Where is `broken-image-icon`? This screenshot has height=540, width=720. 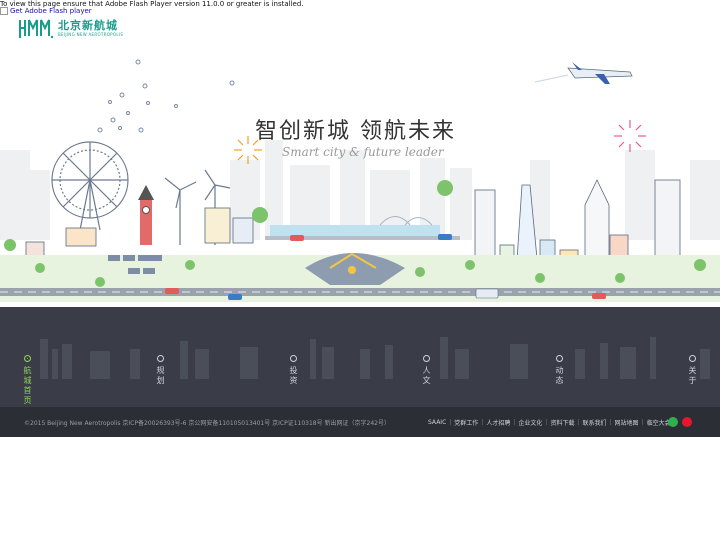 broken-image-icon is located at coordinates (4, 11).